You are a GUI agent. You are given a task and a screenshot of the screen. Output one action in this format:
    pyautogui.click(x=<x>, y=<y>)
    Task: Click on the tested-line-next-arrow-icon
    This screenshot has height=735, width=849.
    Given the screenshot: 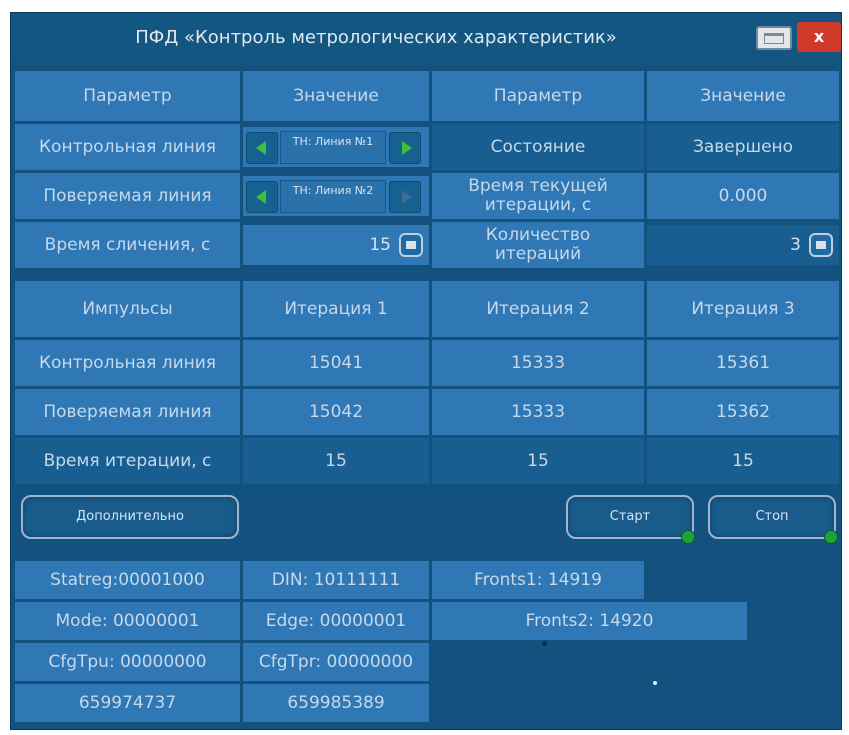 What is the action you would take?
    pyautogui.click(x=405, y=197)
    